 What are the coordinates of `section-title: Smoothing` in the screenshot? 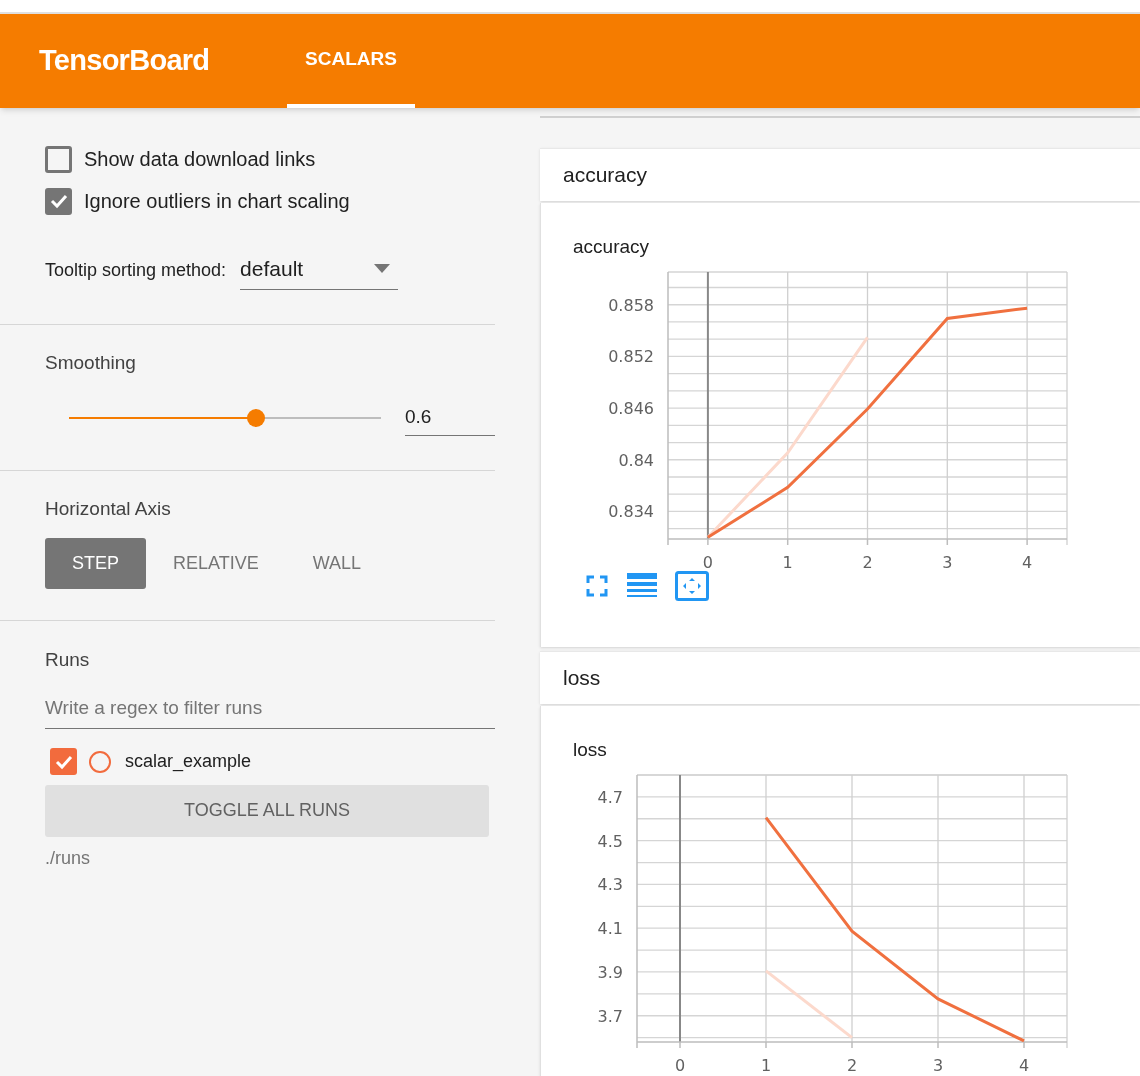 It's located at (91, 363).